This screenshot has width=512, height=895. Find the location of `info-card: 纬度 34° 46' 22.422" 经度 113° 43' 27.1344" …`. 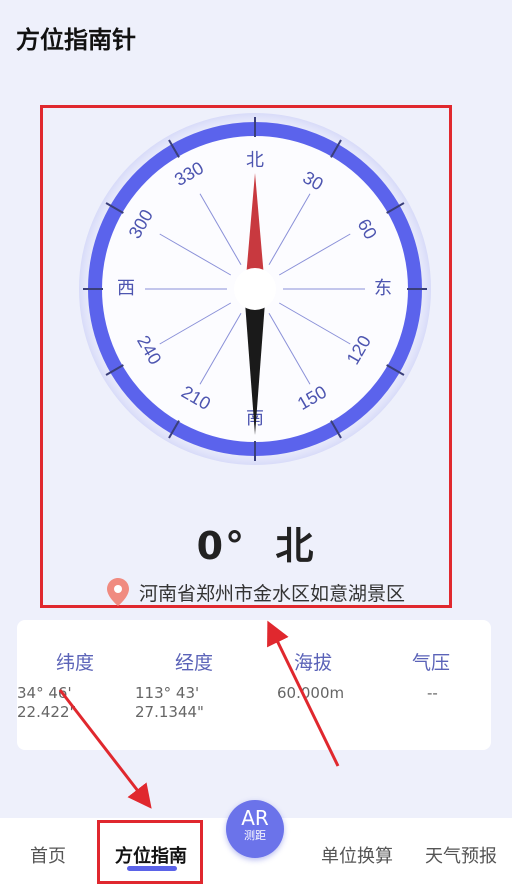

info-card: 纬度 34° 46' 22.422" 经度 113° 43' 27.1344" … is located at coordinates (254, 685).